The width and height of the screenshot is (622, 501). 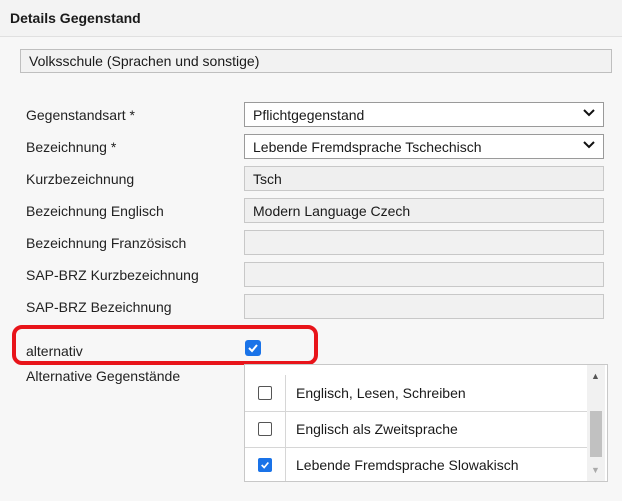 I want to click on gegenstandsart-label: Gegenstandsart *, so click(x=80, y=115).